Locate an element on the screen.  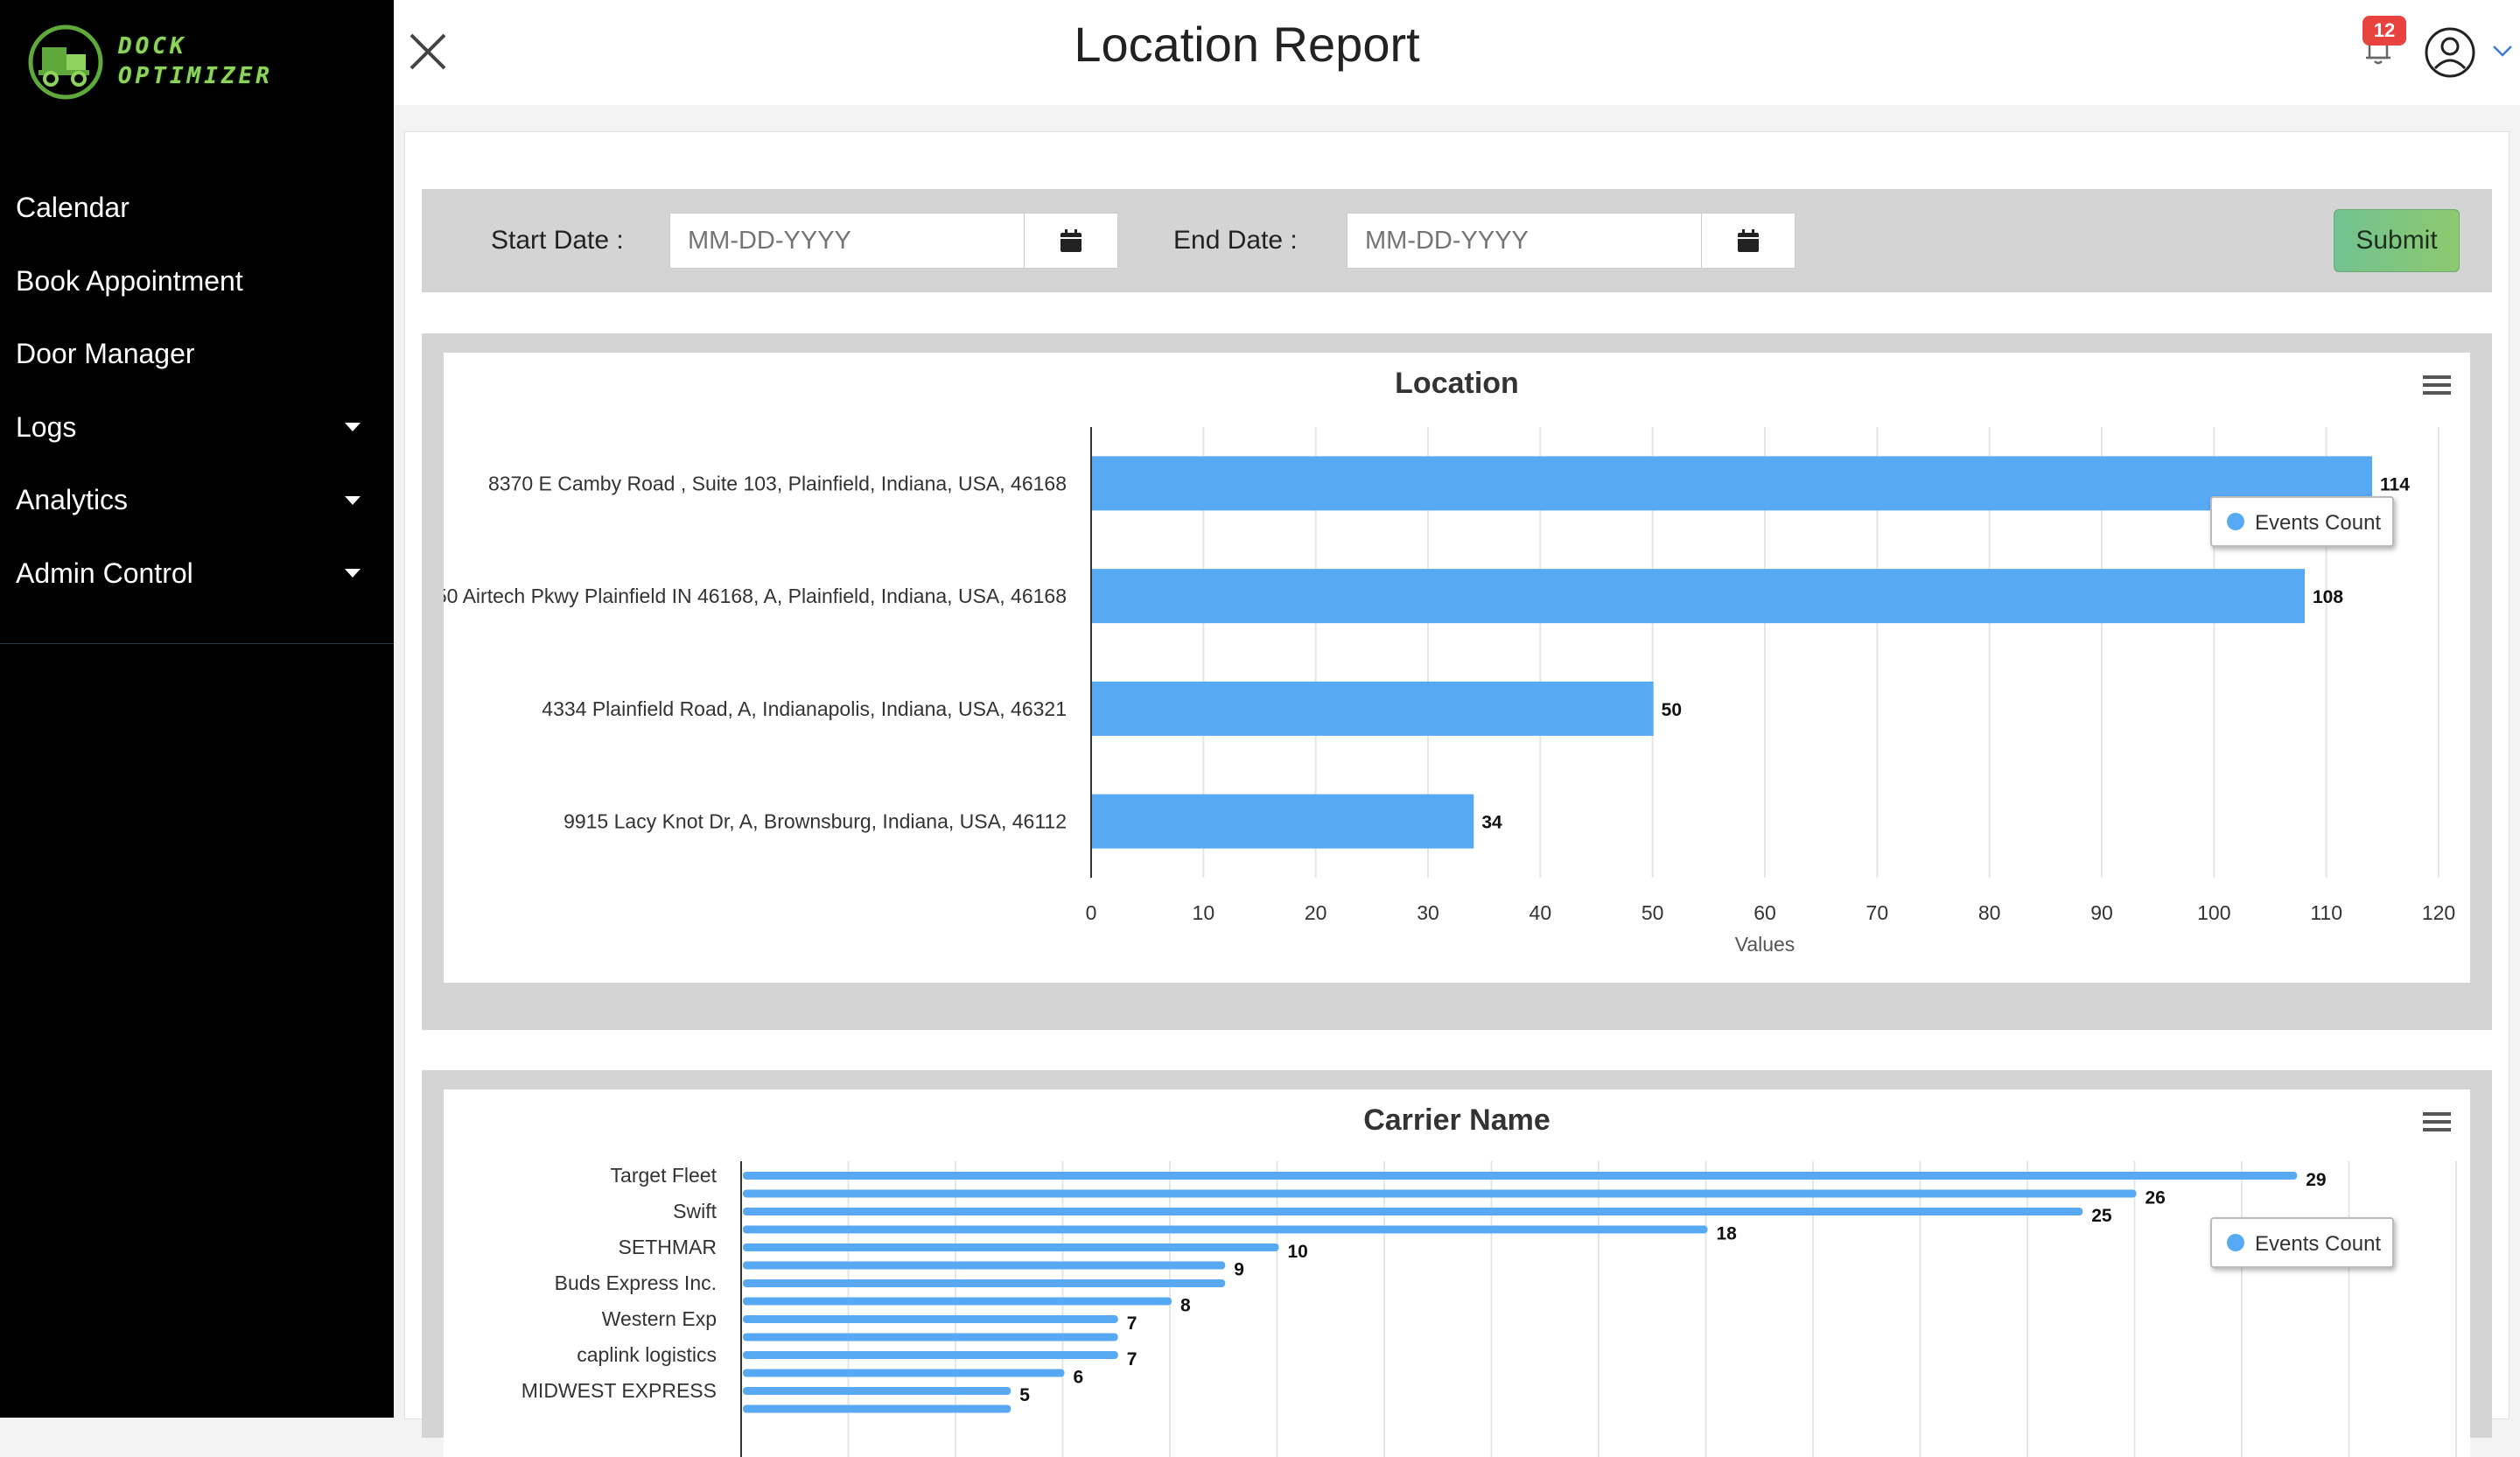
category-label: Western Exp is located at coordinates (659, 1318).